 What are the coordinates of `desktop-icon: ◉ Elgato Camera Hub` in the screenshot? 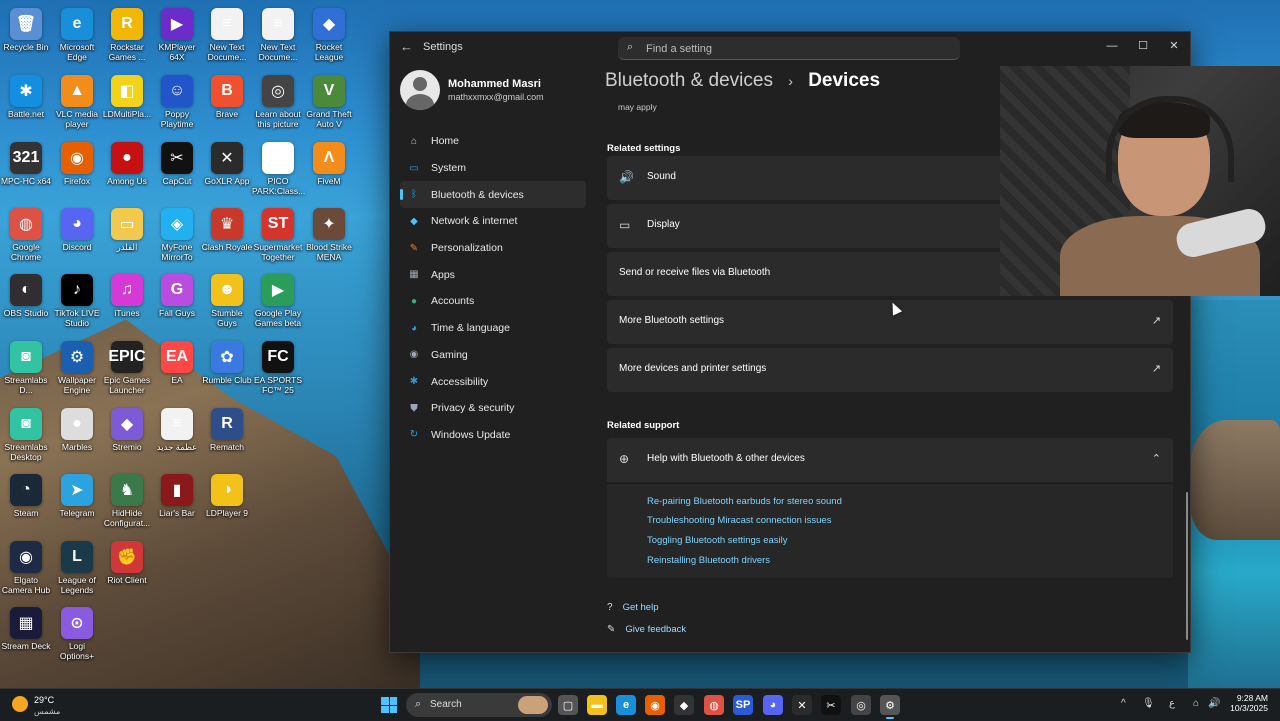 It's located at (26, 566).